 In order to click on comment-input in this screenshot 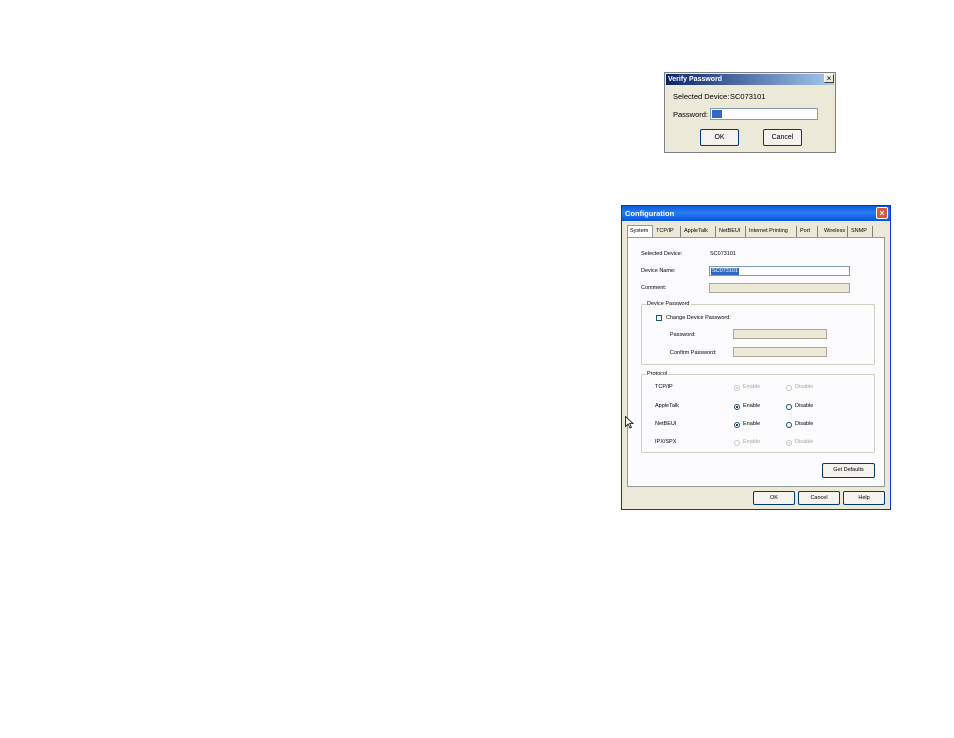, I will do `click(779, 288)`.